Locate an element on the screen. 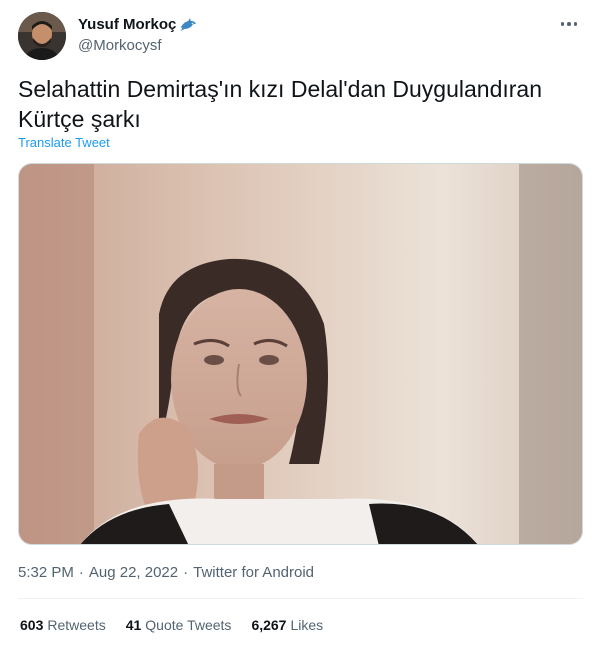 This screenshot has height=649, width=599. quote-tweets-stat: 41 Quote Tweets is located at coordinates (179, 625).